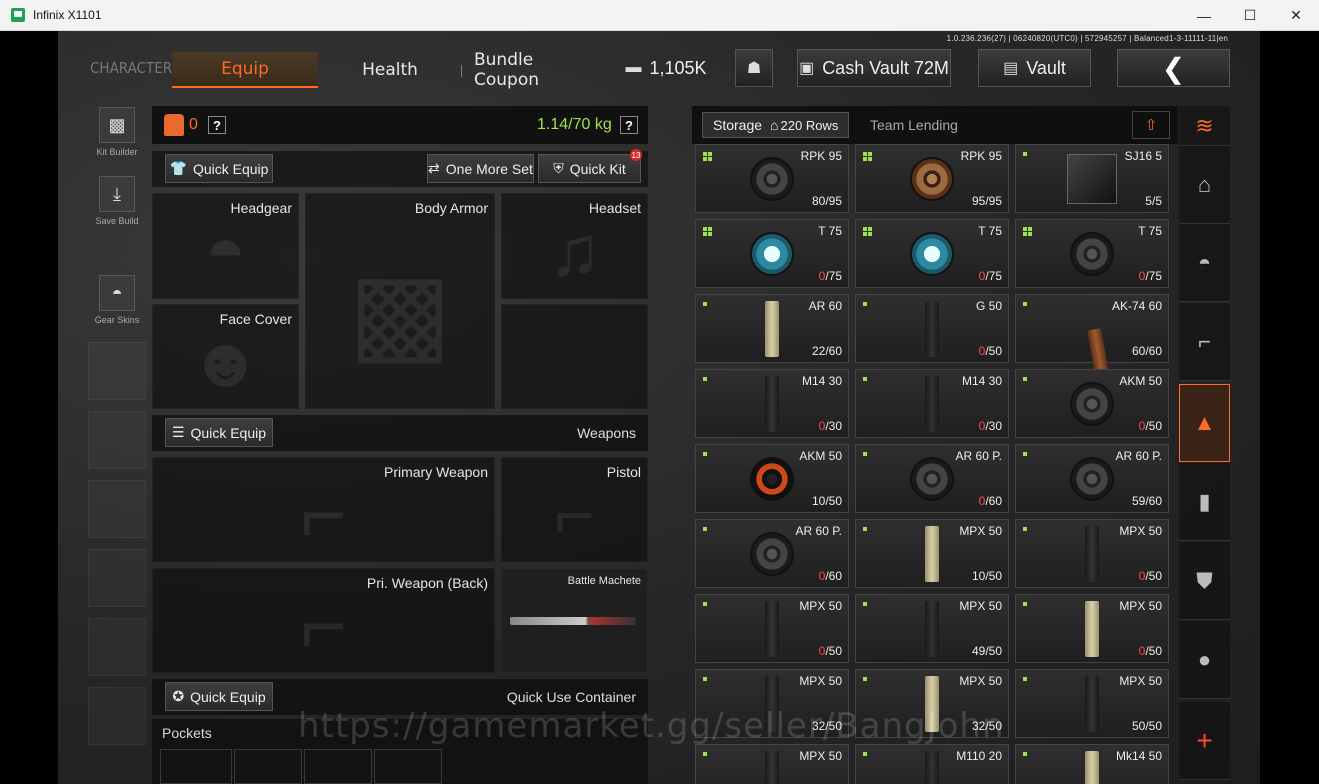 The image size is (1319, 784). What do you see at coordinates (1092, 178) in the screenshot?
I see `storage-item: SJ16 5 5/5` at bounding box center [1092, 178].